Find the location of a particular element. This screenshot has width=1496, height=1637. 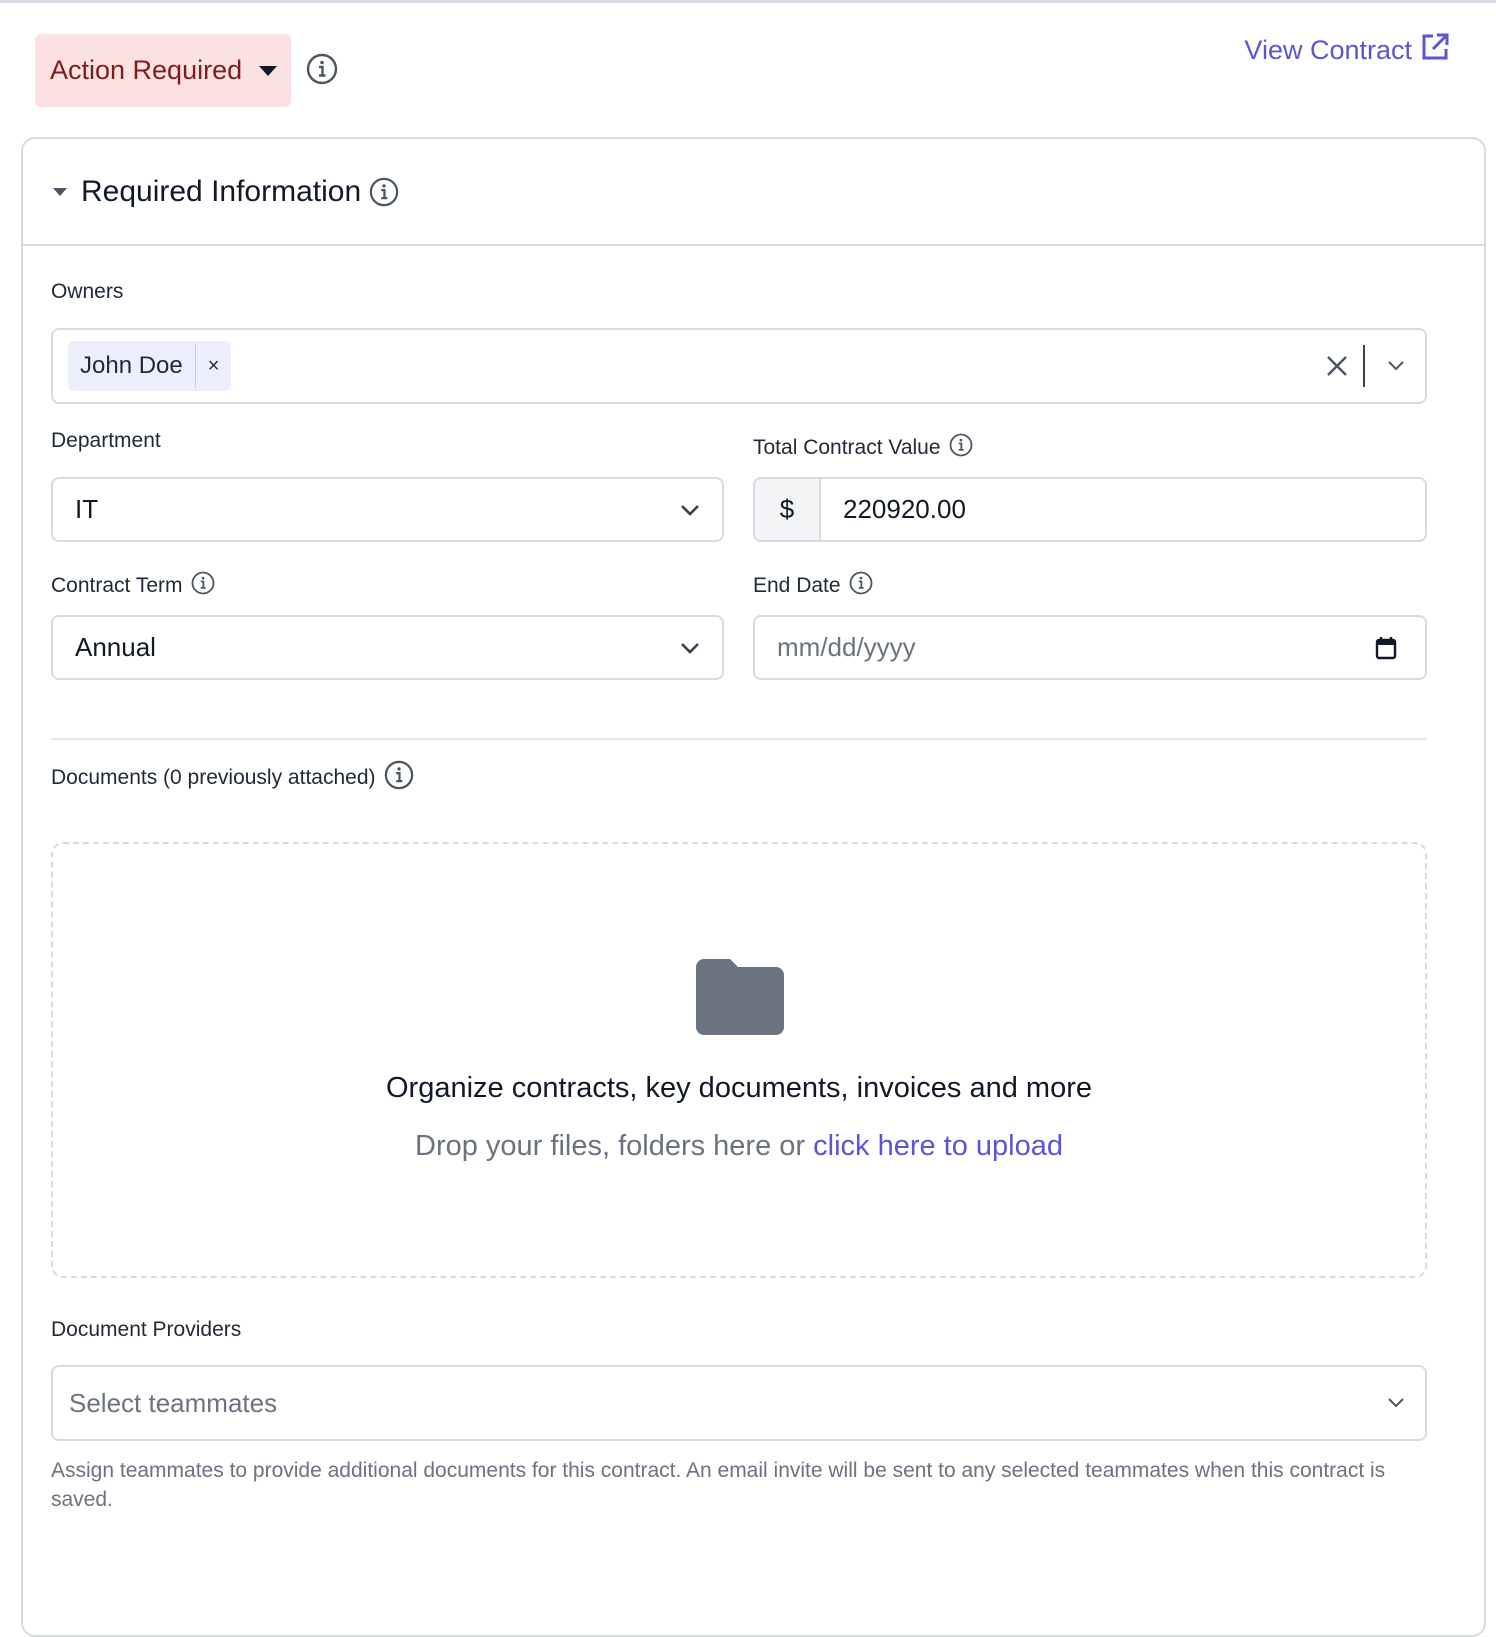

chip-remove-icon: × is located at coordinates (214, 366).